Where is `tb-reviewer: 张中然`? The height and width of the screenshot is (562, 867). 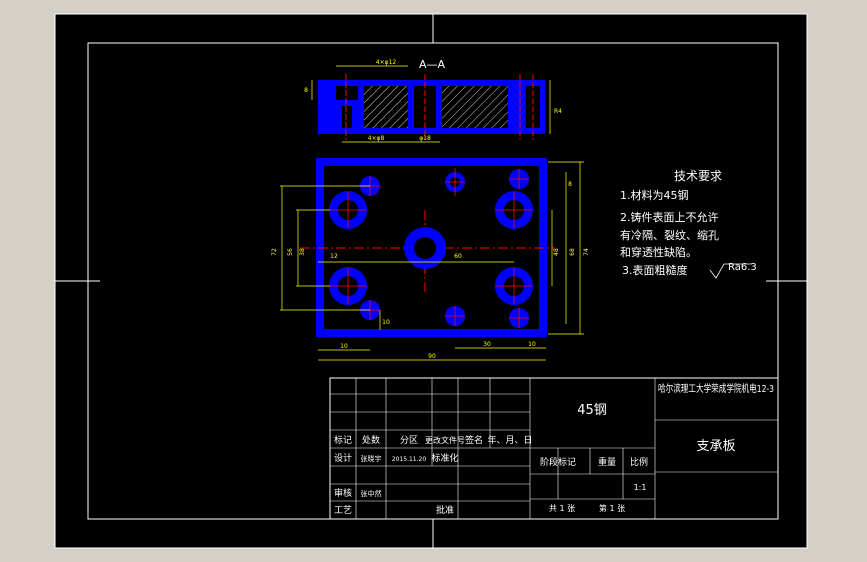
tb-reviewer: 张中然 is located at coordinates (371, 493).